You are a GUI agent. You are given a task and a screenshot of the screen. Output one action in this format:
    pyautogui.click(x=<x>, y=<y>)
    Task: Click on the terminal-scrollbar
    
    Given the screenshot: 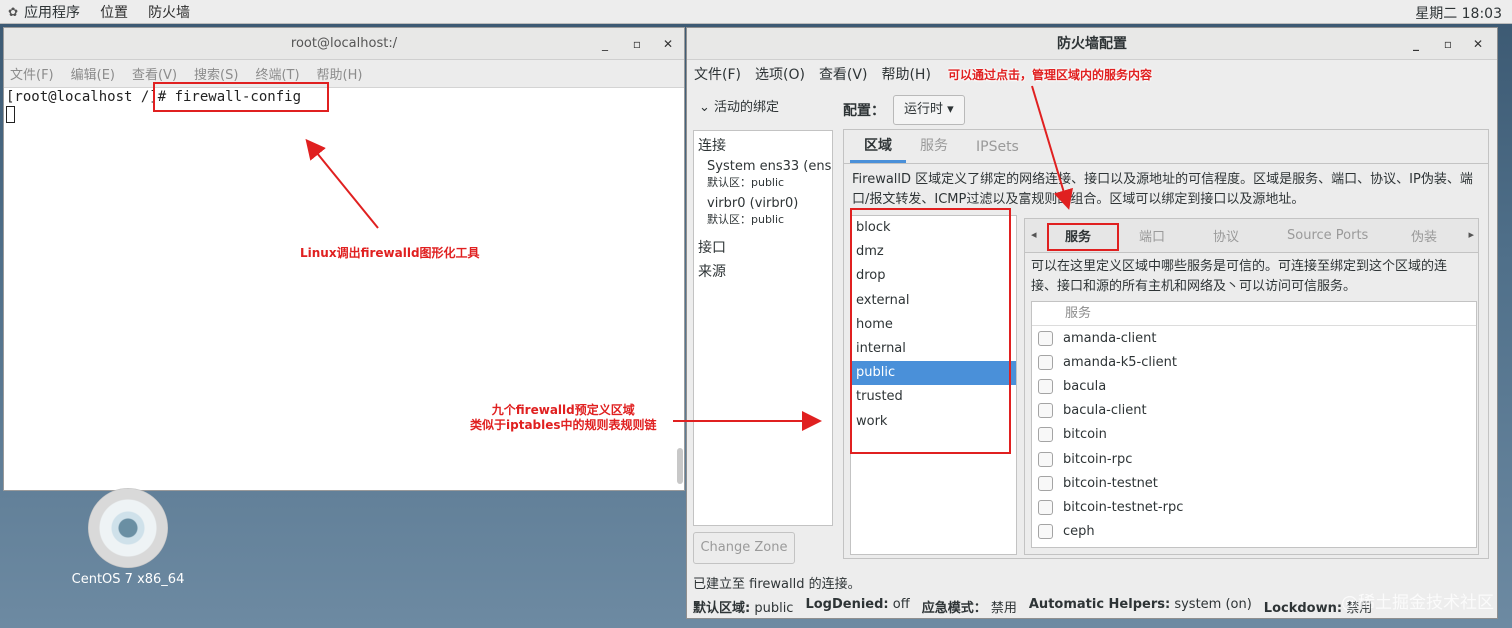 What is the action you would take?
    pyautogui.click(x=680, y=466)
    